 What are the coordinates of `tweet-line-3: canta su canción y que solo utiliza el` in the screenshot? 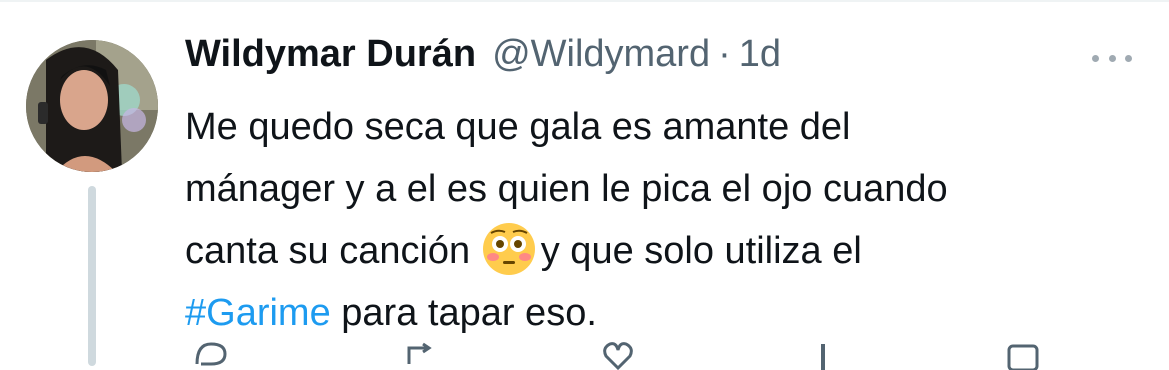 It's located at (665, 251).